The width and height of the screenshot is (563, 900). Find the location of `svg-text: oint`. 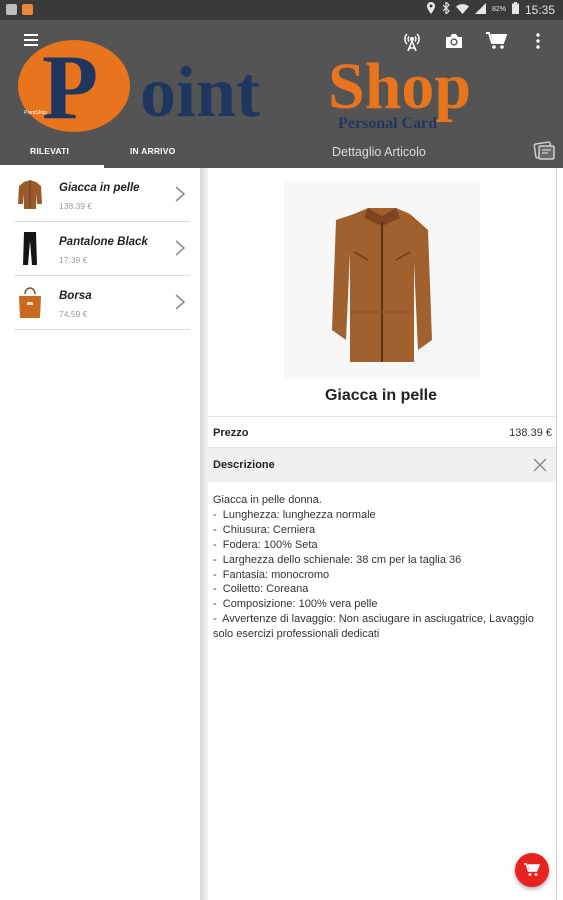

svg-text: oint is located at coordinates (200, 92).